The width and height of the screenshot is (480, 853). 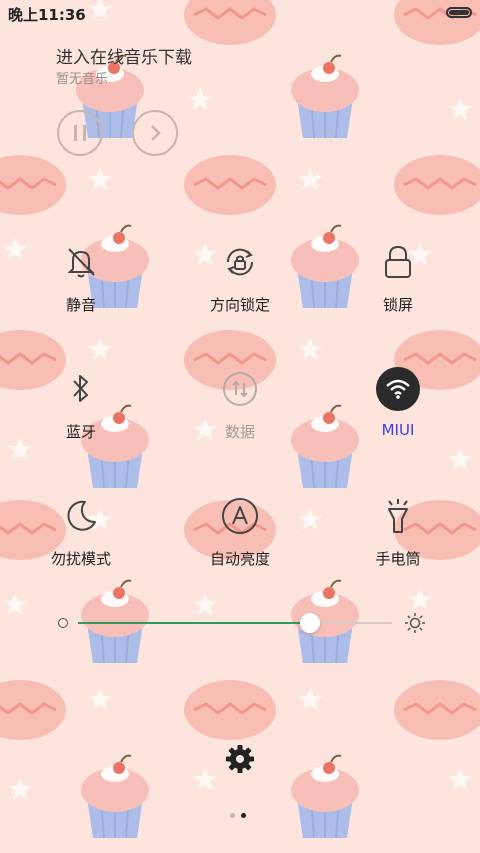 What do you see at coordinates (80, 305) in the screenshot?
I see `toggle-label: 静音` at bounding box center [80, 305].